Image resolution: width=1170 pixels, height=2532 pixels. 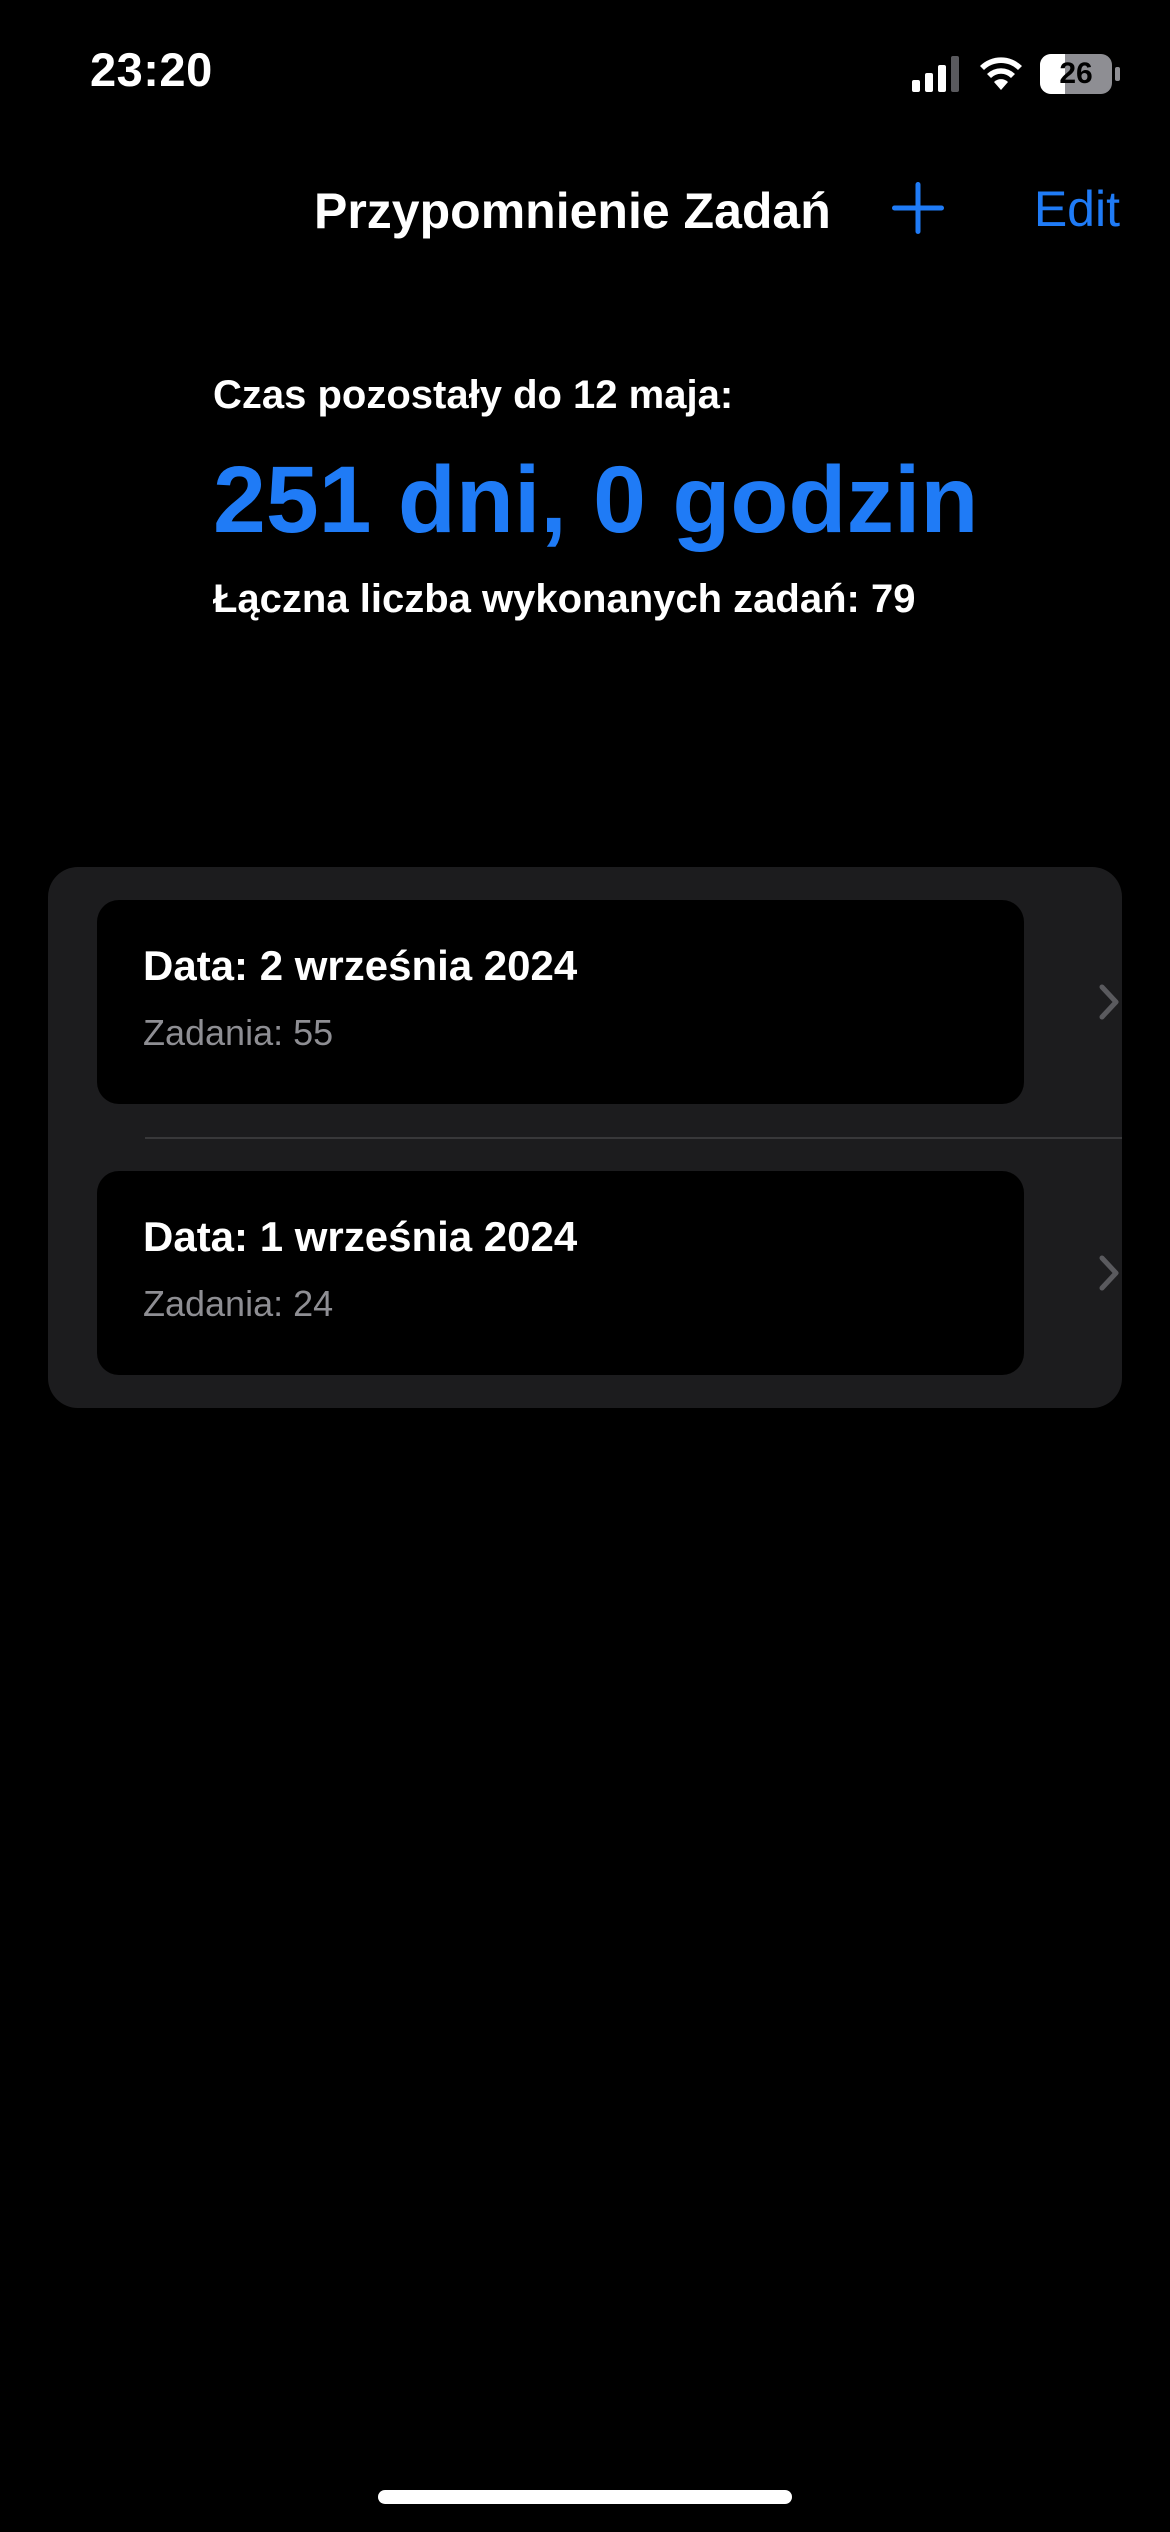 What do you see at coordinates (937, 74) in the screenshot?
I see `signal-icon` at bounding box center [937, 74].